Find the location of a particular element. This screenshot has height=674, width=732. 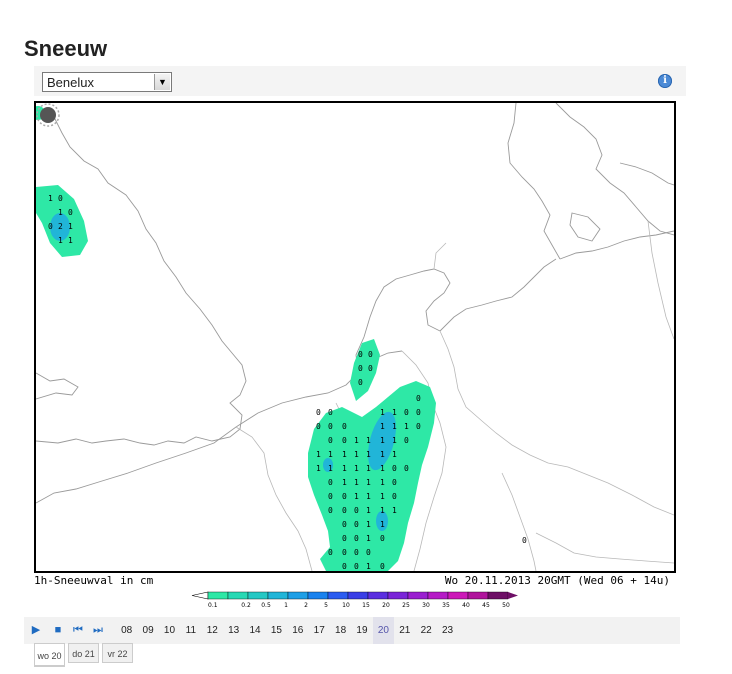

hour-17: 17 is located at coordinates (319, 630).